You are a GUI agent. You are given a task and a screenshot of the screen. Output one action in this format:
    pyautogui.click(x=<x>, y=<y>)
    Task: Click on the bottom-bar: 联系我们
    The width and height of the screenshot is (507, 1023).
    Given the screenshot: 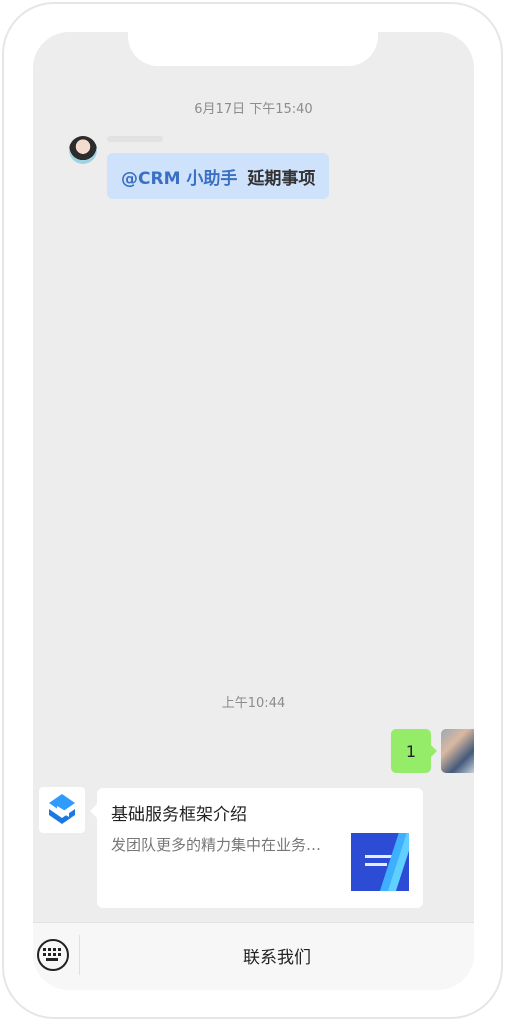 What is the action you would take?
    pyautogui.click(x=253, y=956)
    